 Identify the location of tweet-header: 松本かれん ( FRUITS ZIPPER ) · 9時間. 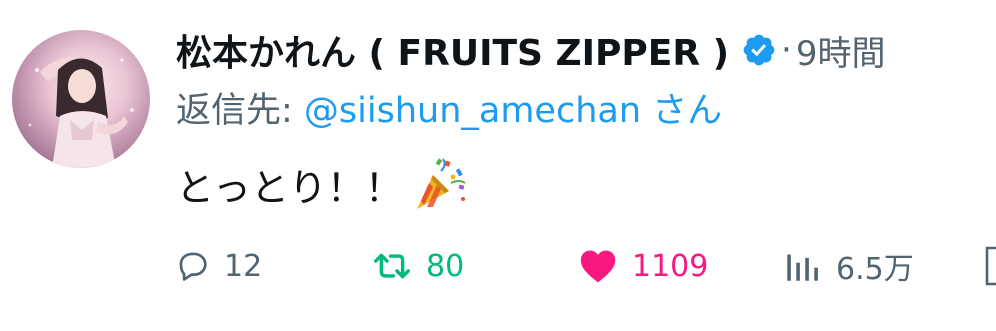
(531, 50).